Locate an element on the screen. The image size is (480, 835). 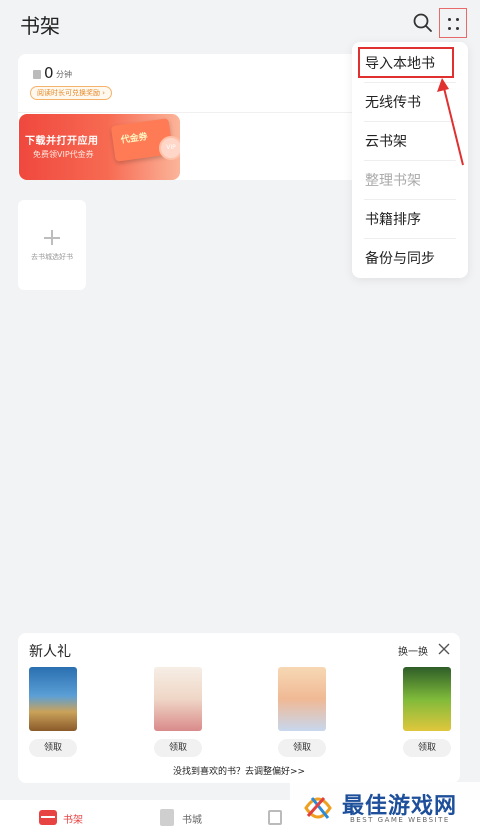
reading-minutes: 0 is located at coordinates (49, 73).